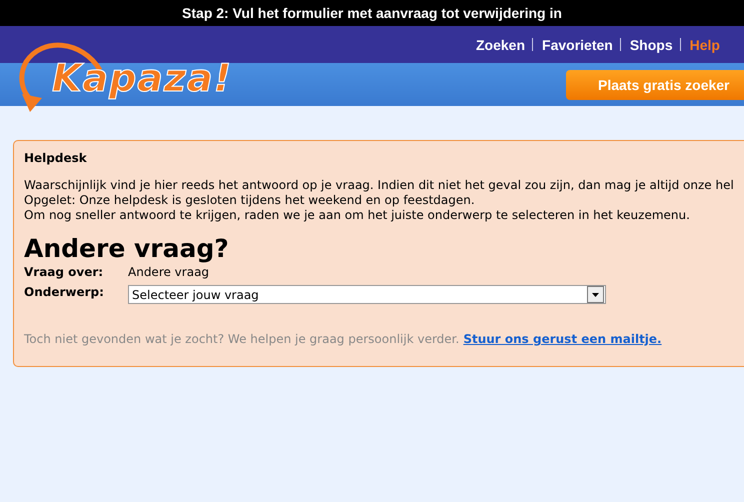 Image resolution: width=744 pixels, height=502 pixels. Describe the element at coordinates (127, 249) in the screenshot. I see `heading: Andere vraag?` at that location.